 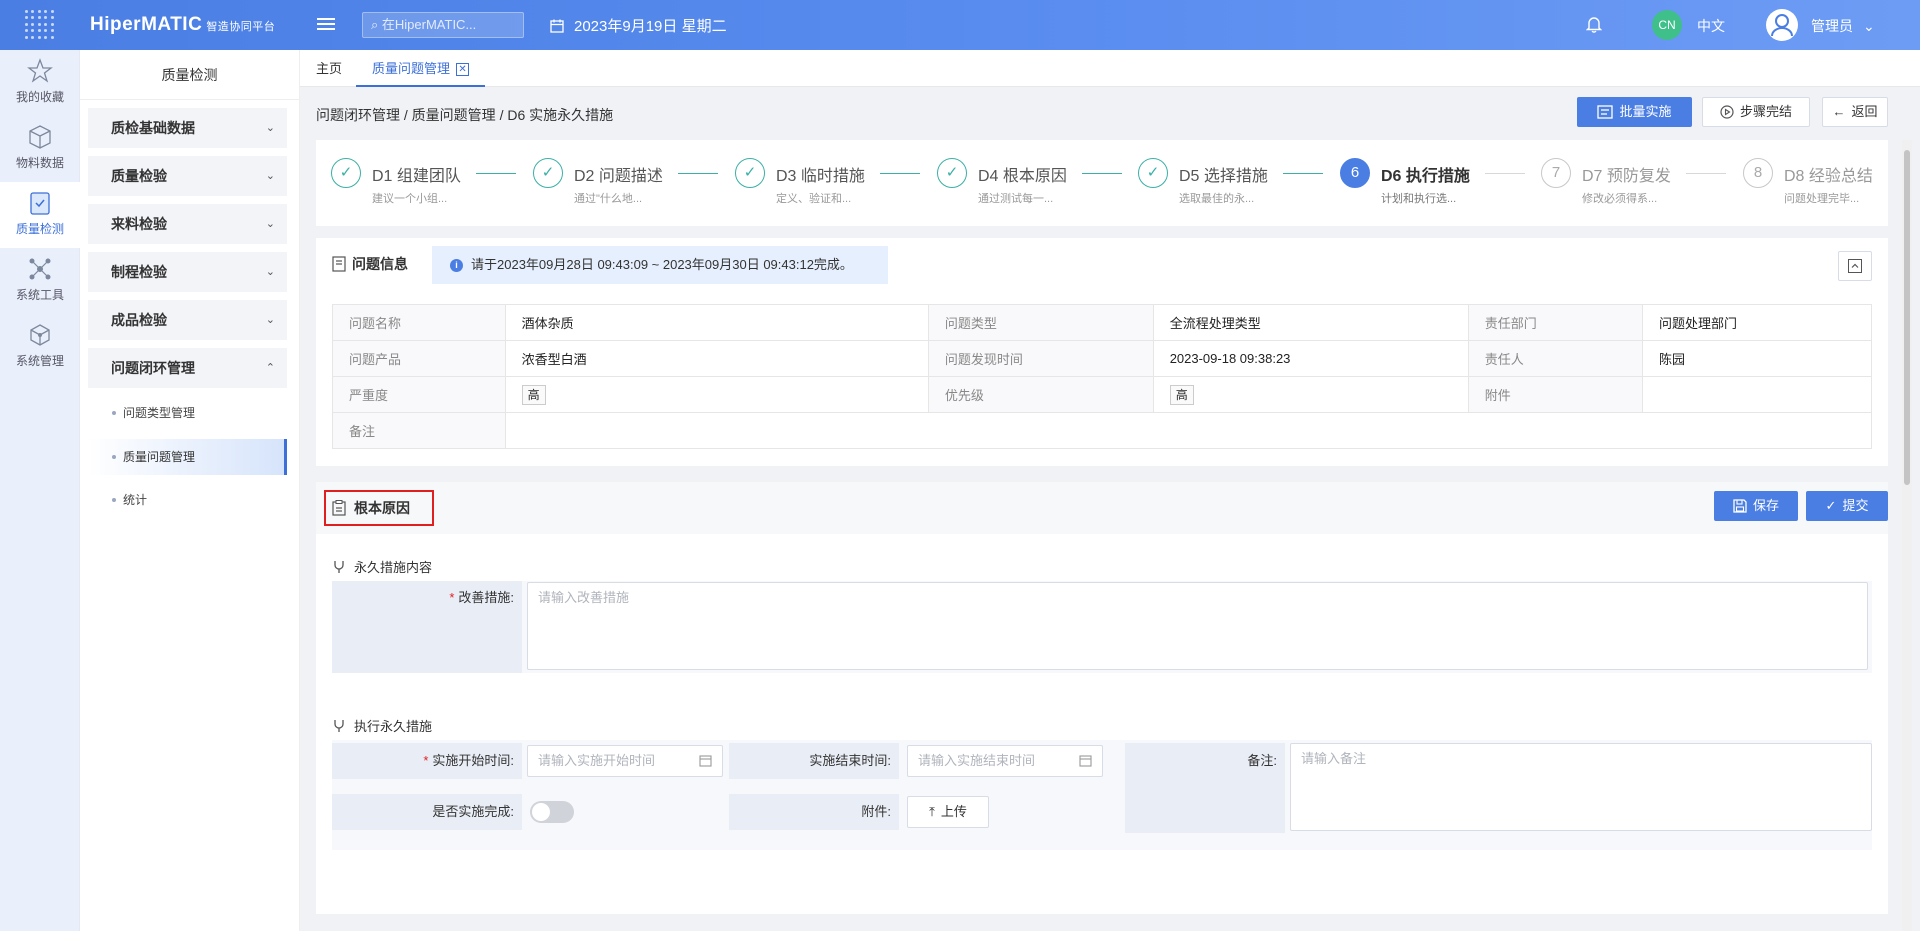 What do you see at coordinates (187, 128) in the screenshot?
I see `sidebar-group-base-data: 质检基础数据 ⌄` at bounding box center [187, 128].